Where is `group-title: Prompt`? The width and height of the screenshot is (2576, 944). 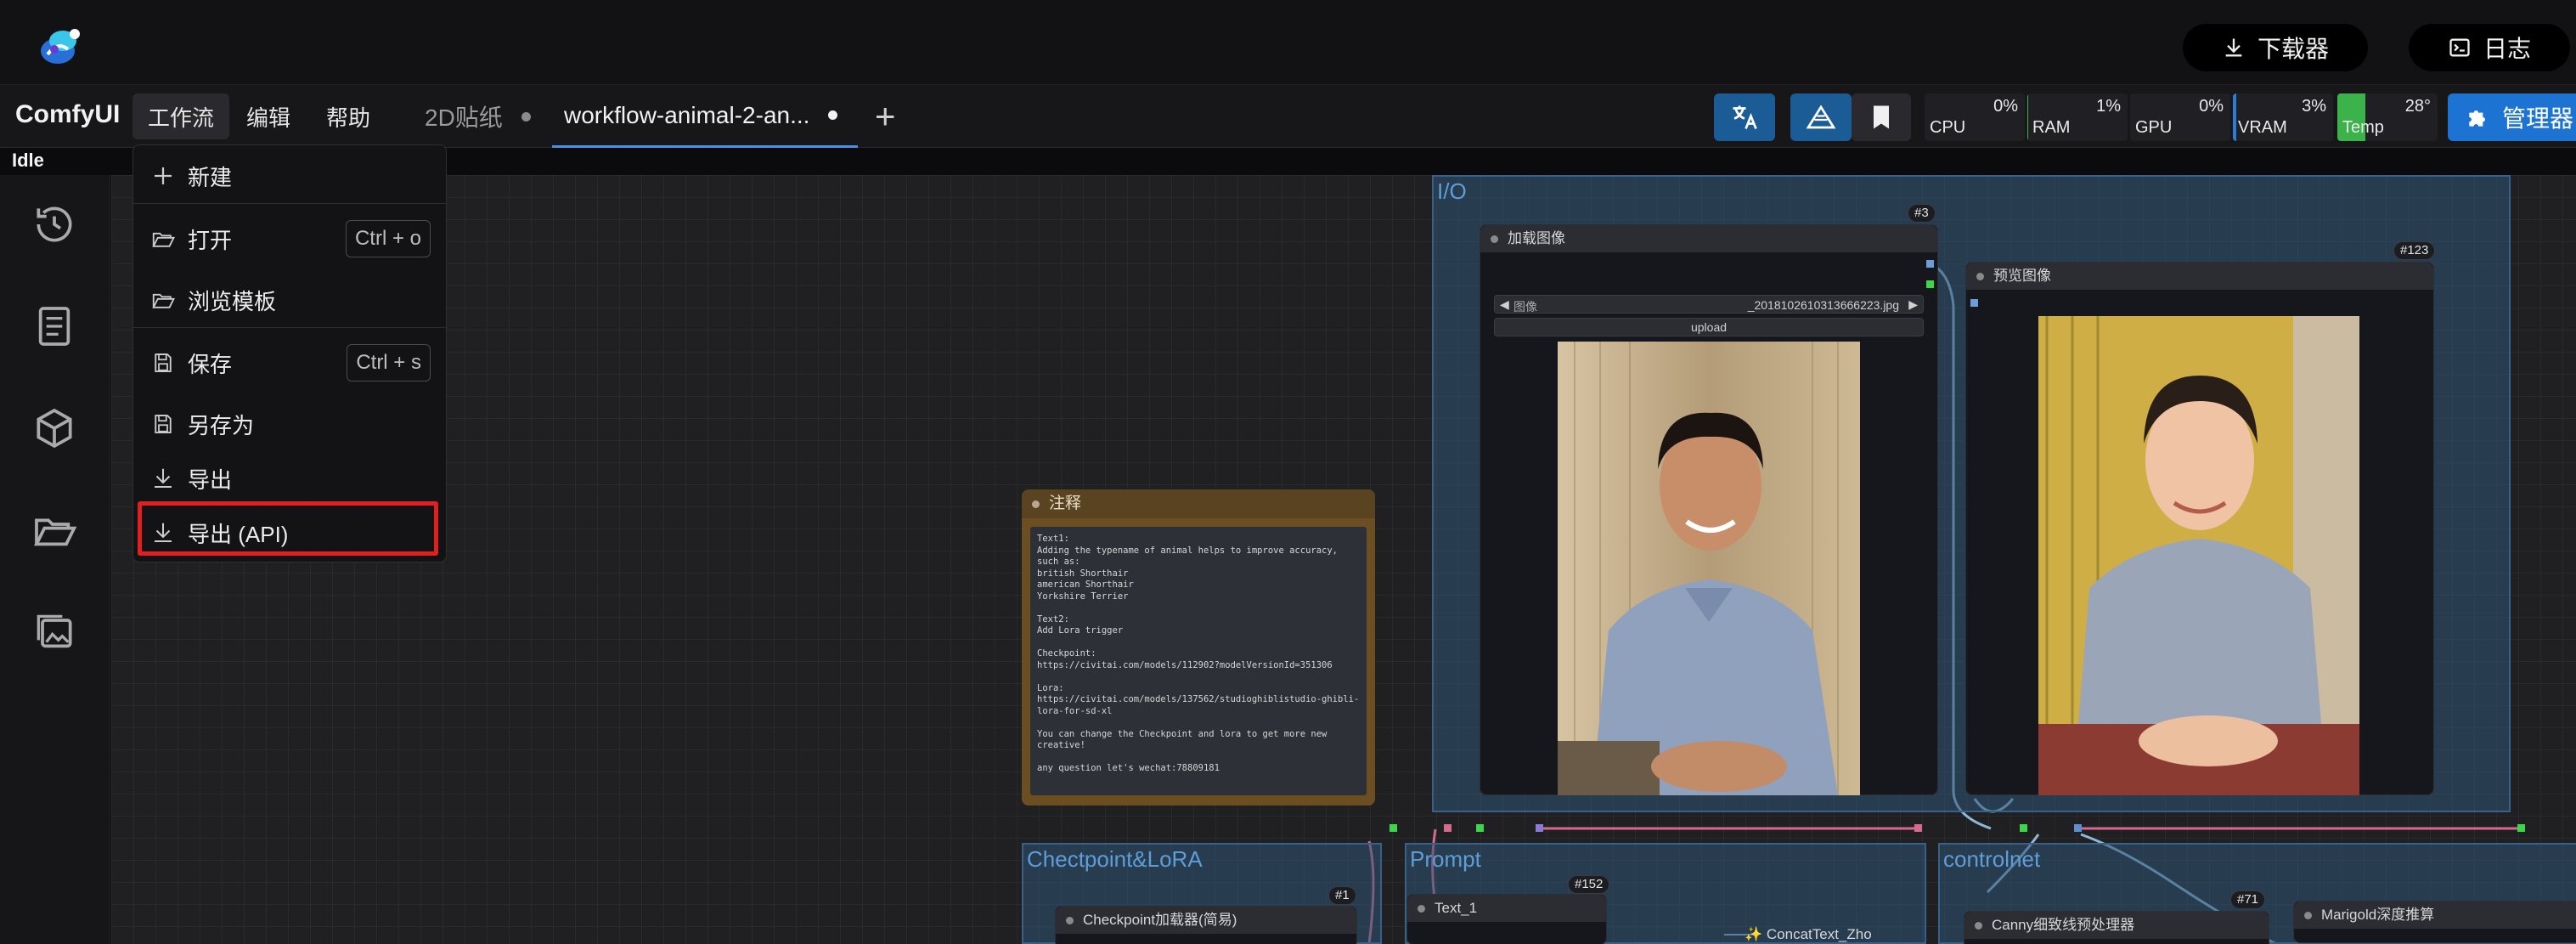 group-title: Prompt is located at coordinates (1445, 859).